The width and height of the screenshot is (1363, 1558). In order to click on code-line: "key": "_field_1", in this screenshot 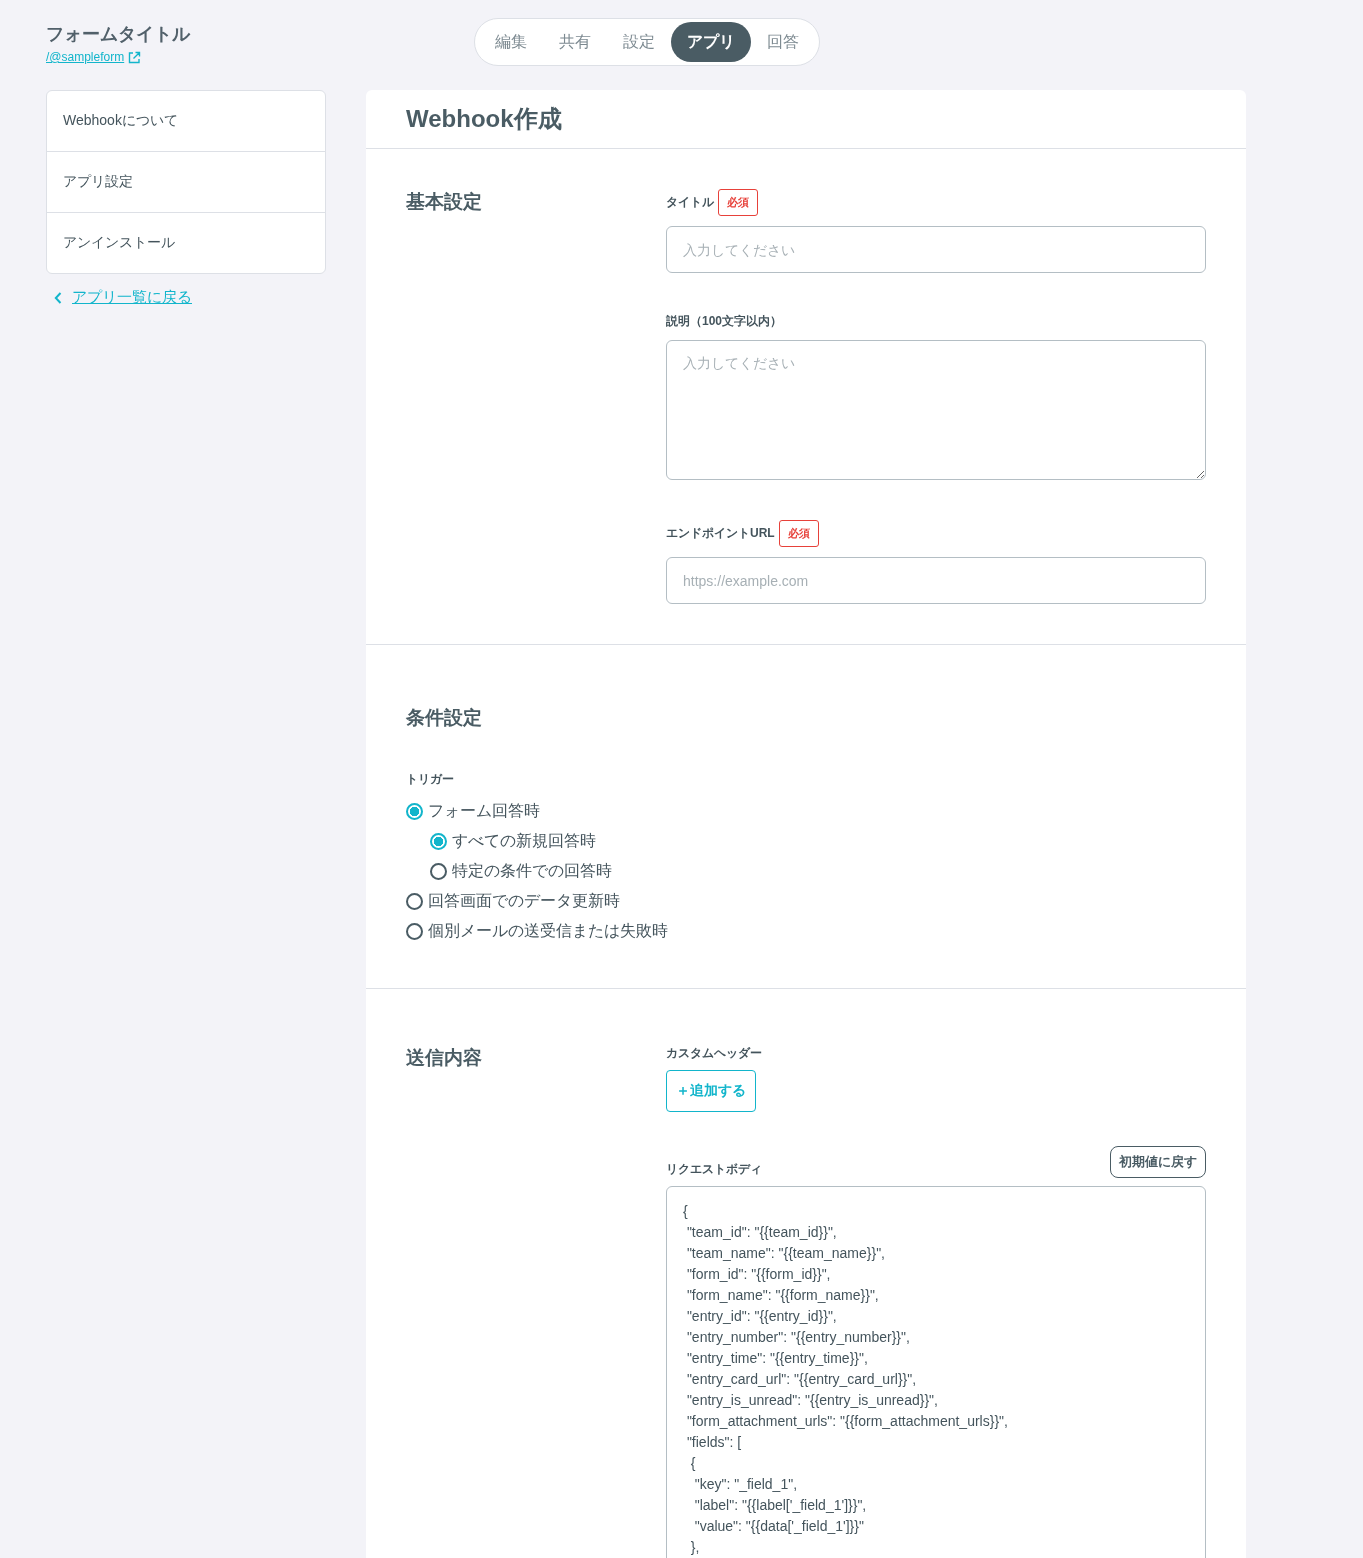, I will do `click(746, 1484)`.